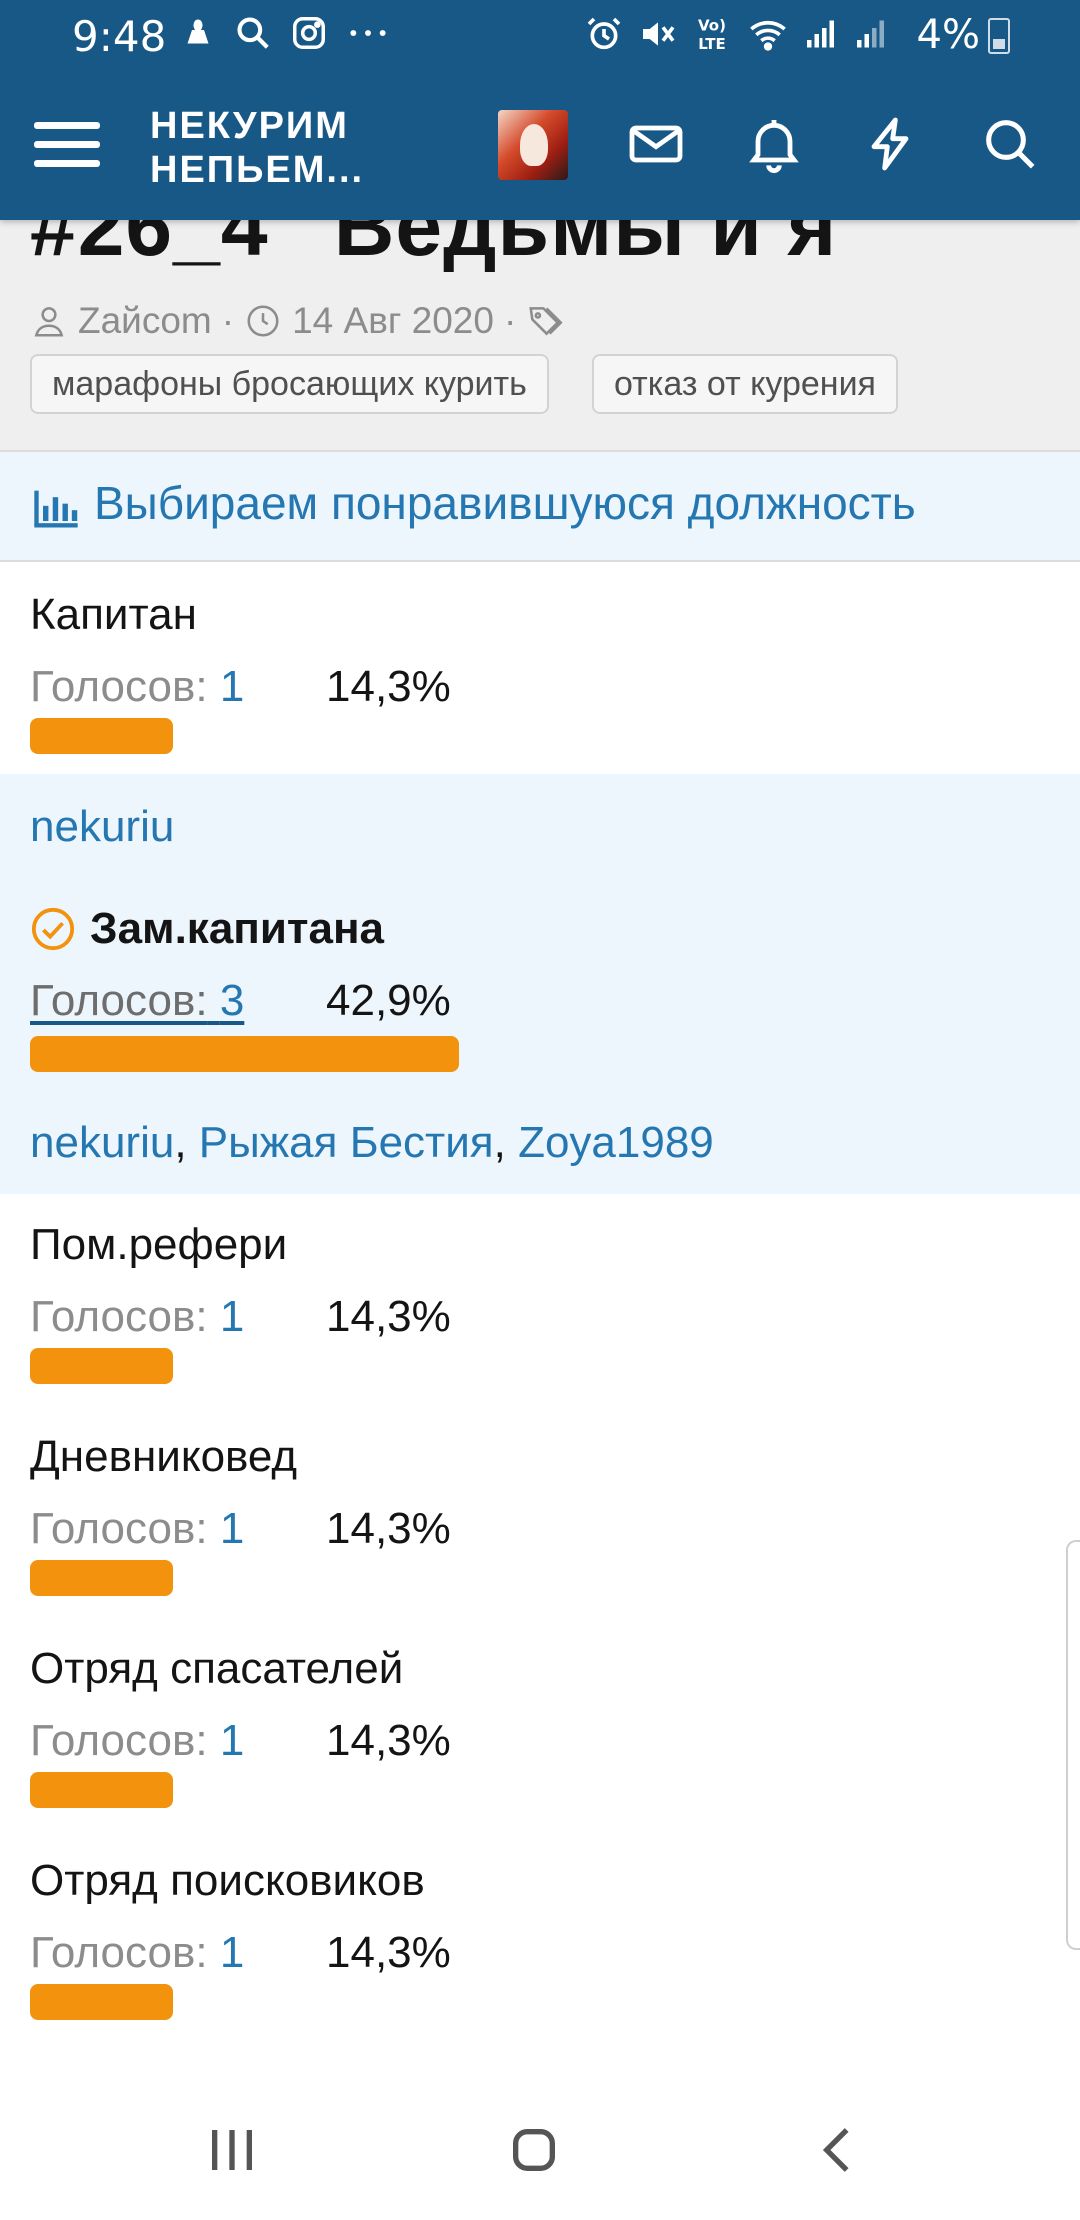 The image size is (1080, 2220). I want to click on battery-percent: 4%, so click(948, 35).